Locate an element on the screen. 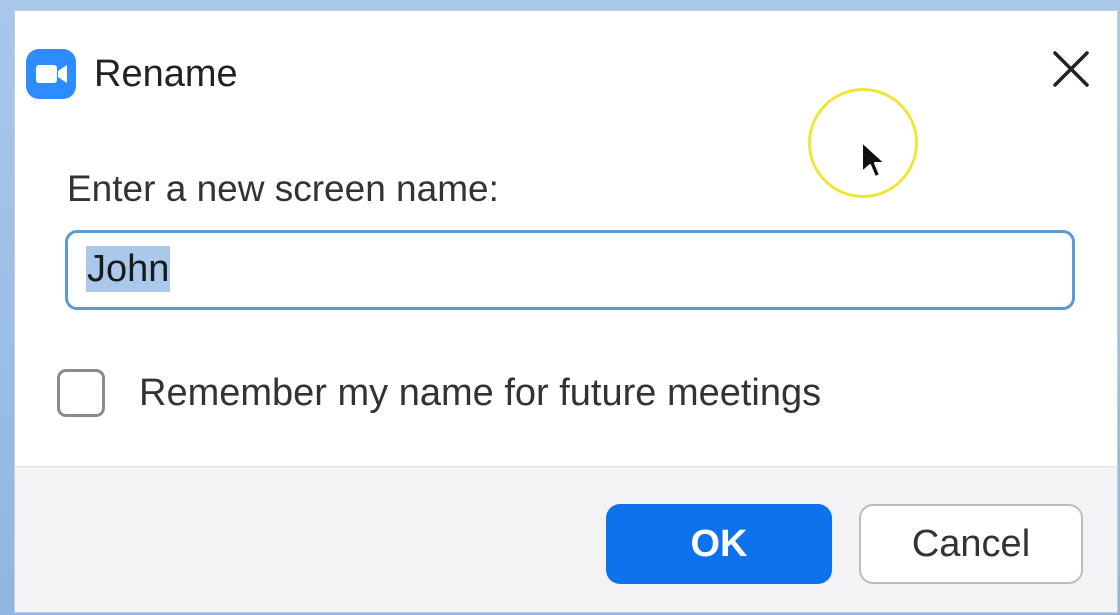 The width and height of the screenshot is (1120, 615). cancel-button: Cancel is located at coordinates (971, 544).